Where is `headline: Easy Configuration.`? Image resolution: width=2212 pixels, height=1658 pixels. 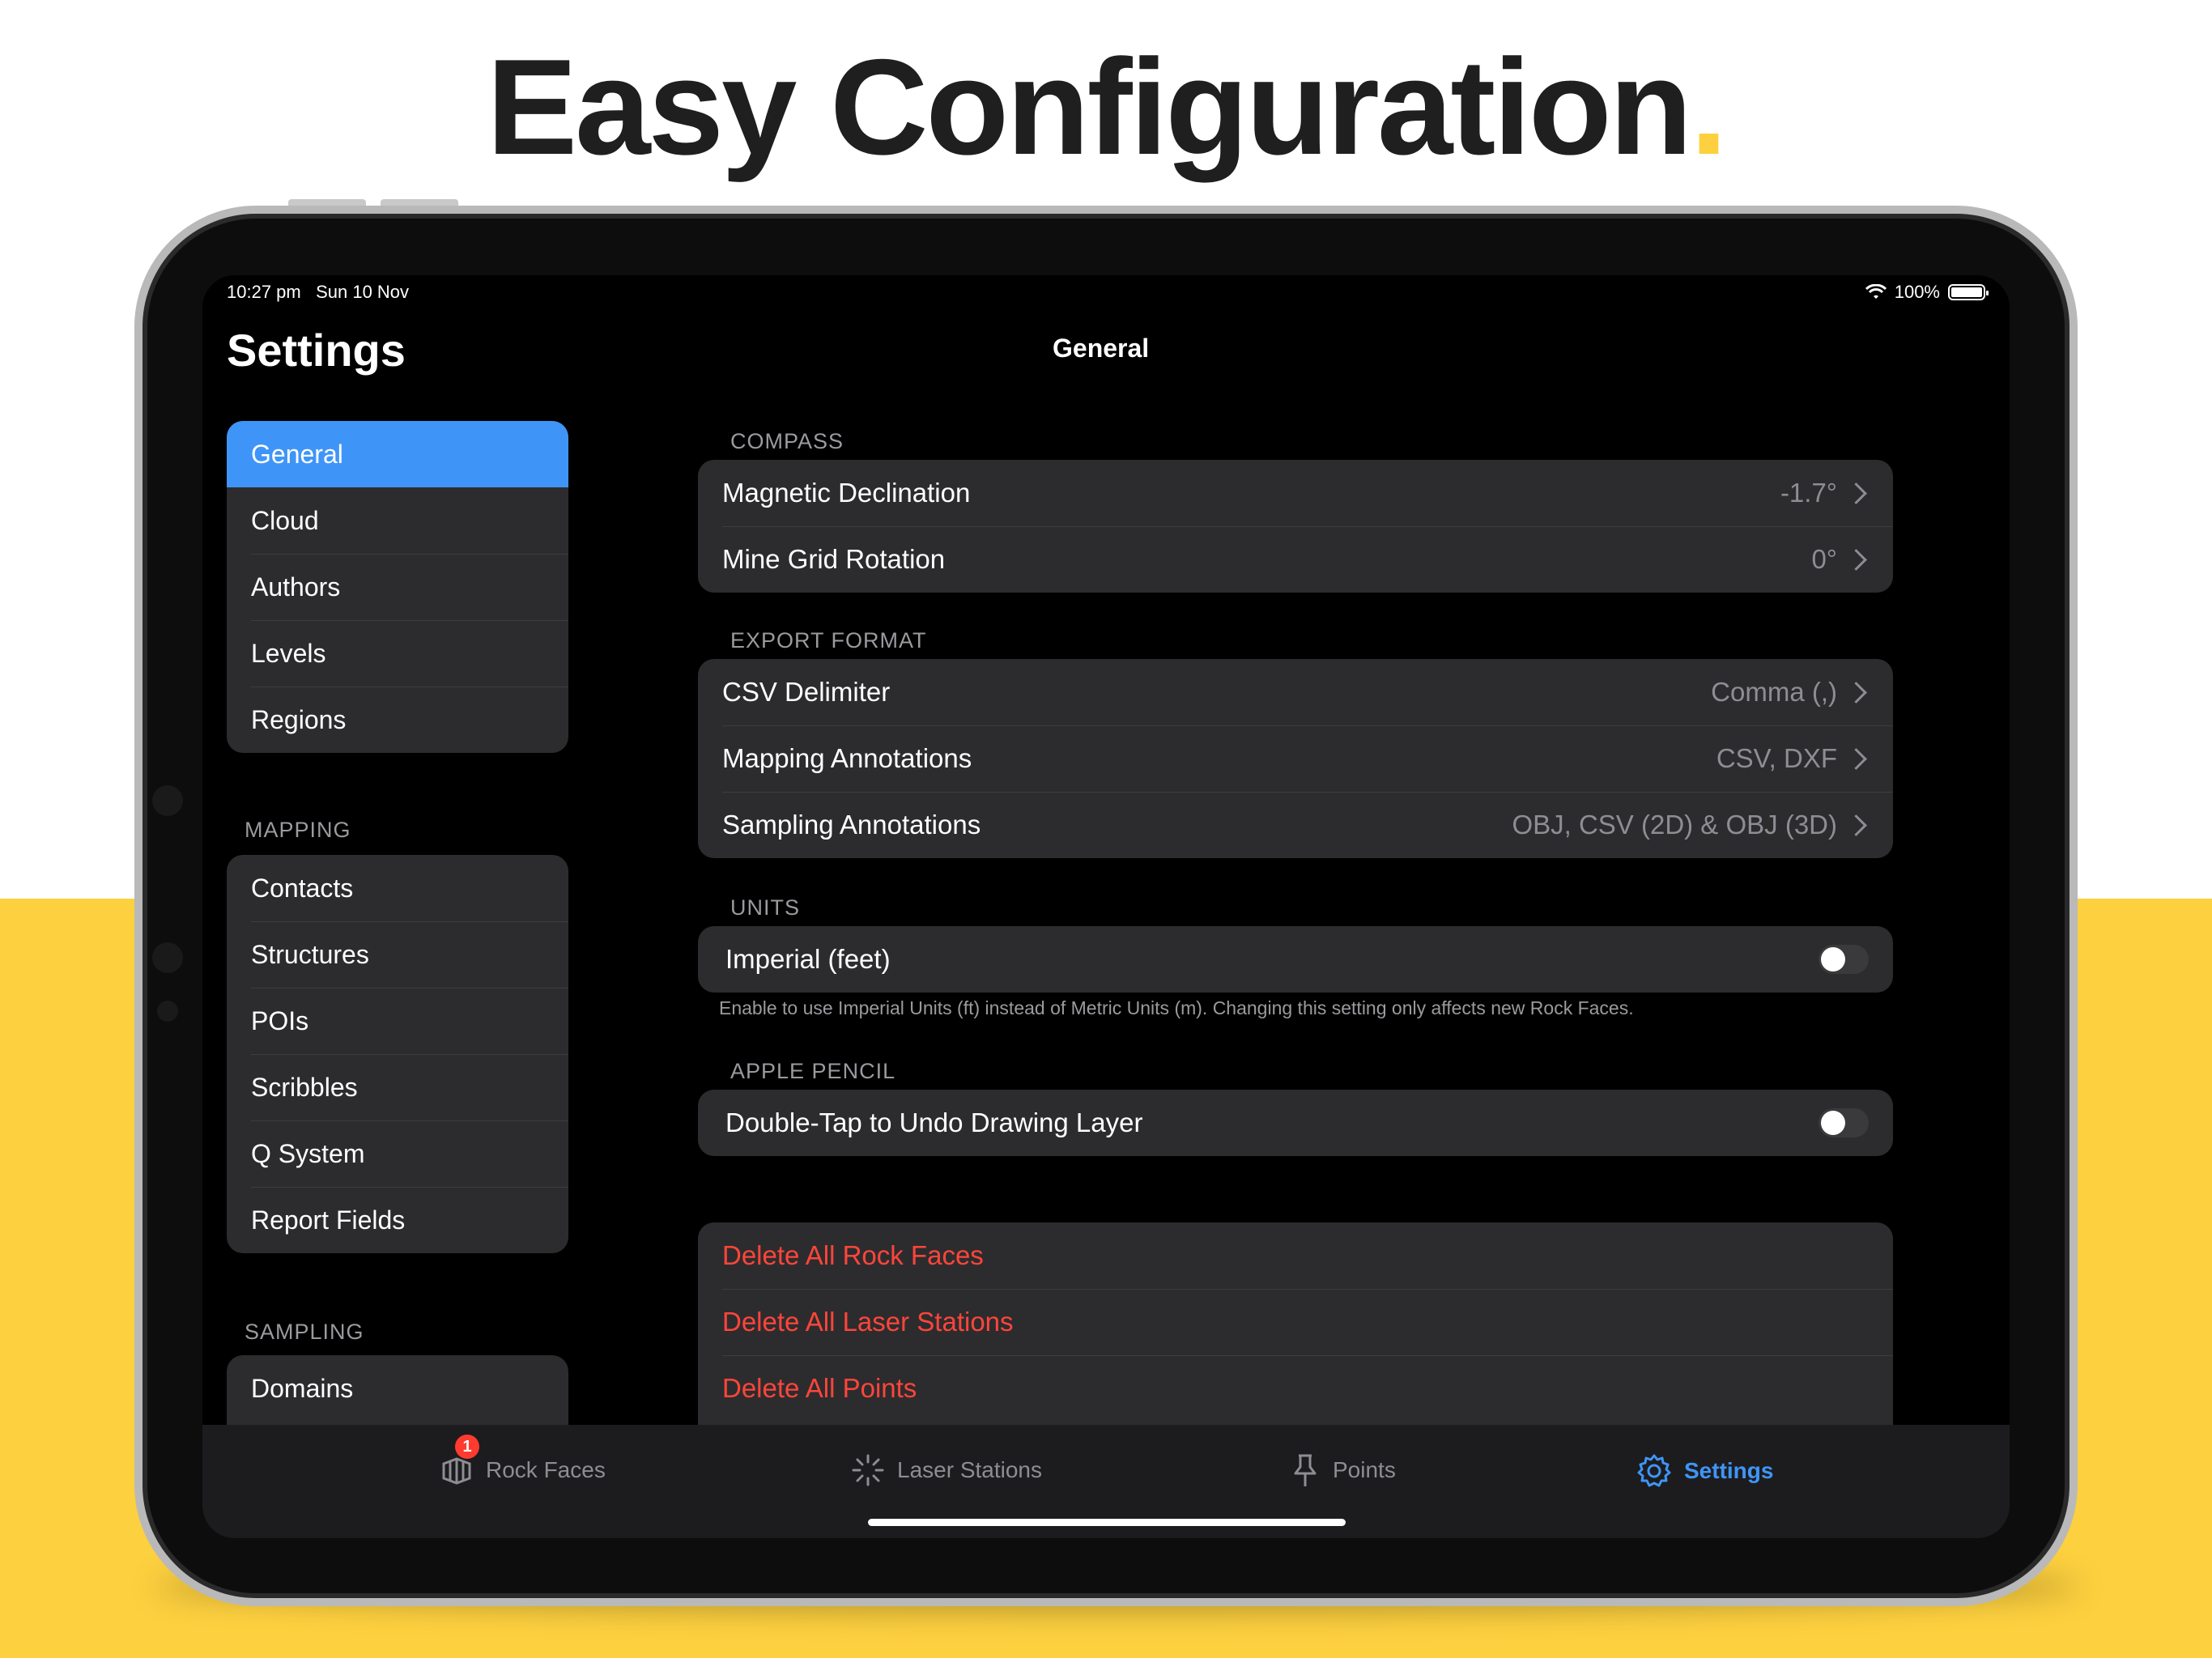
headline: Easy Configuration. is located at coordinates (1107, 107).